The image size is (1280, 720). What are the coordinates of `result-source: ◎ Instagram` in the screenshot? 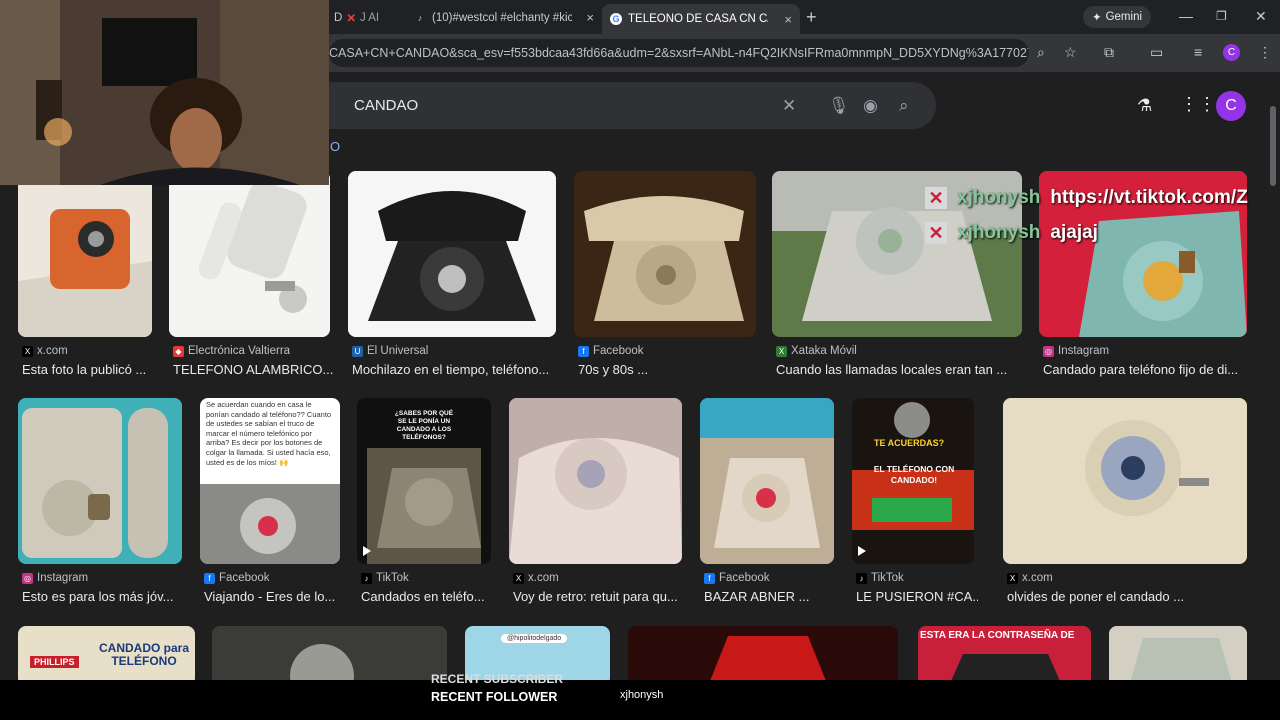 It's located at (55, 578).